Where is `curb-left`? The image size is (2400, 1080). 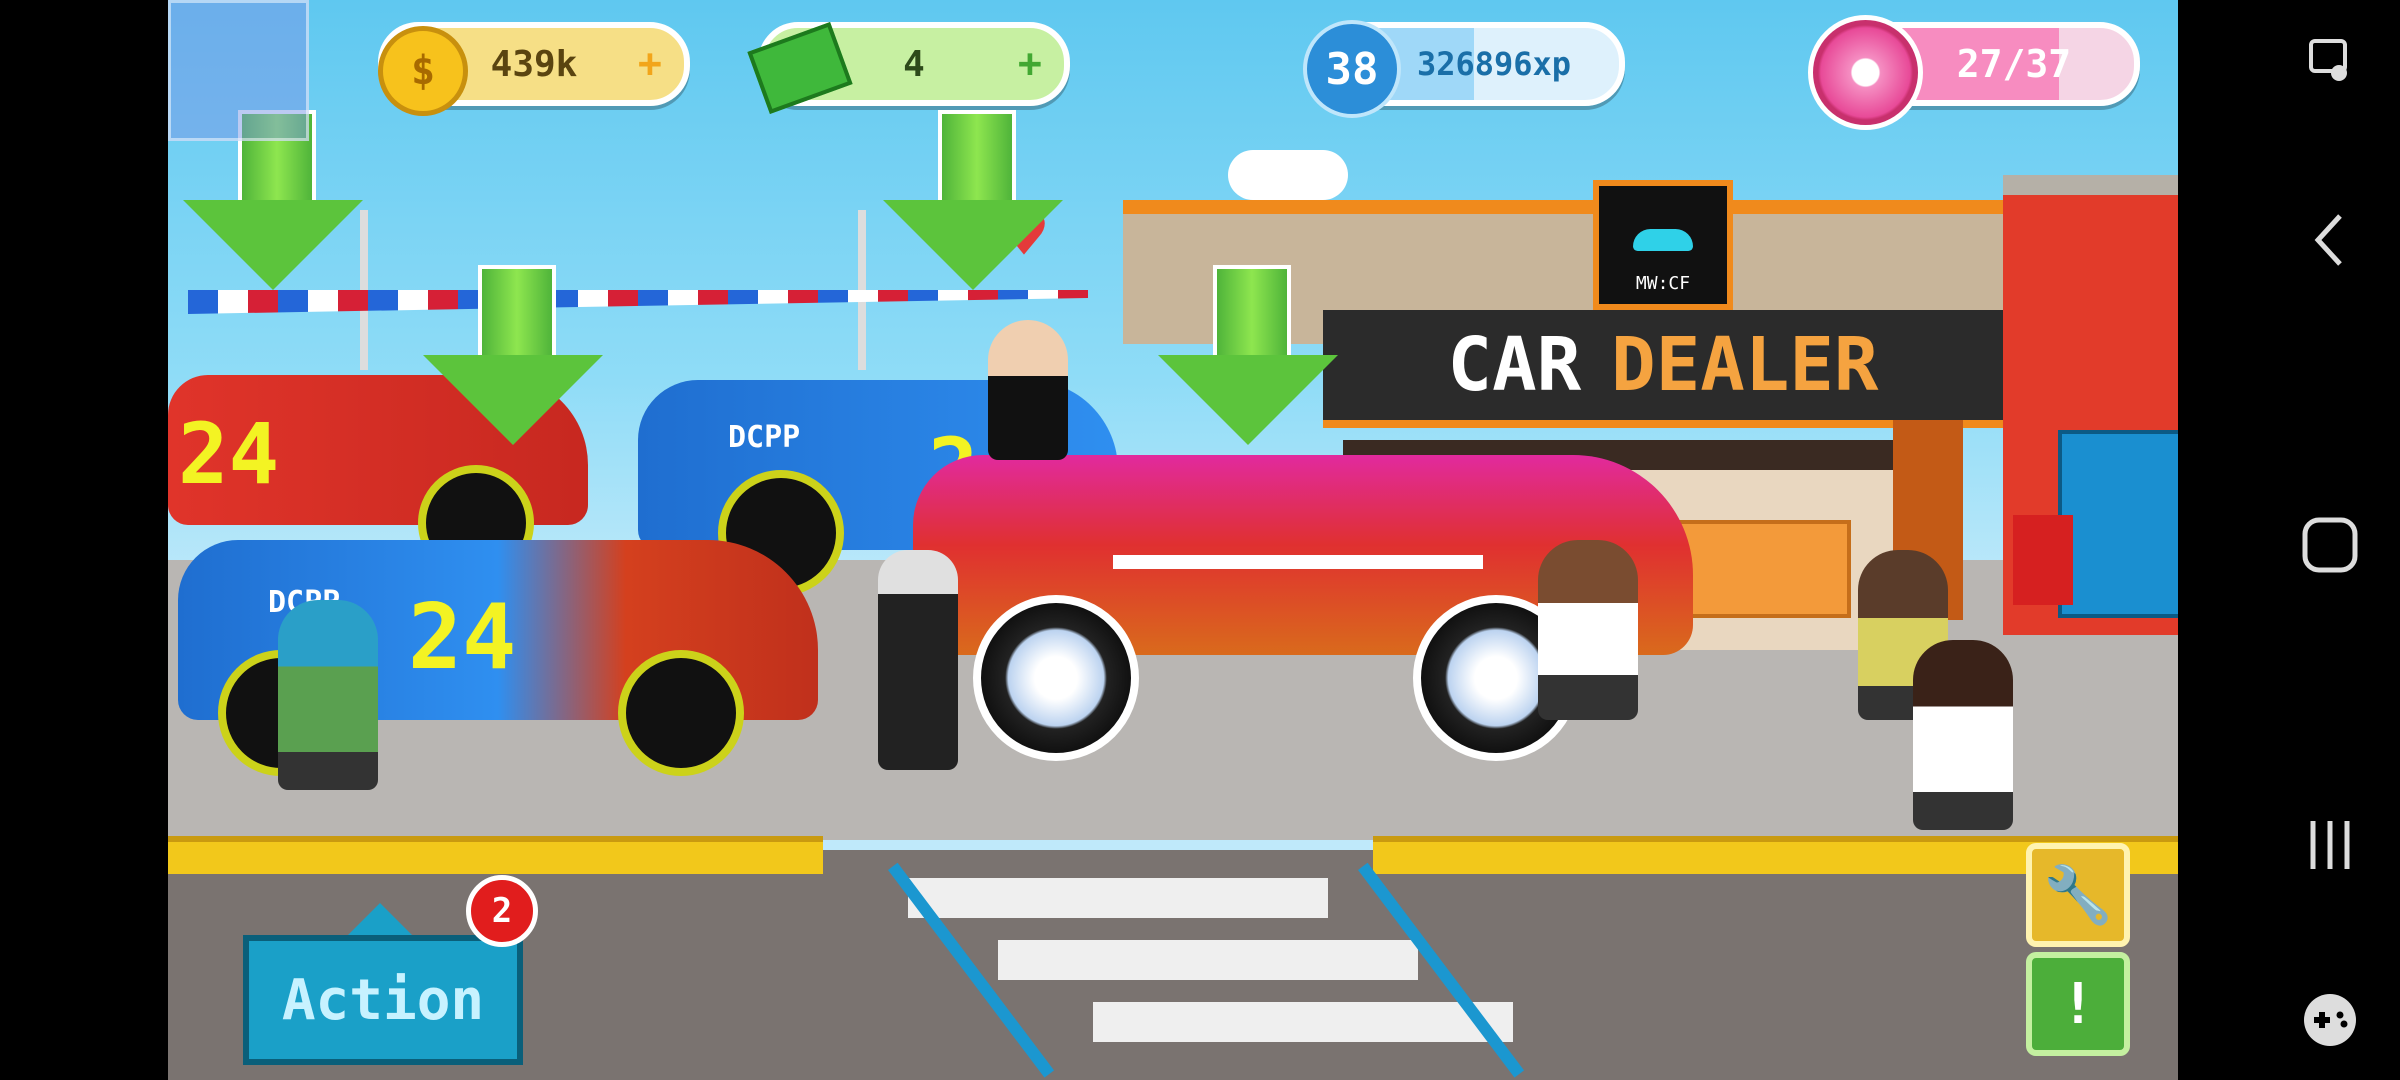 curb-left is located at coordinates (495, 855).